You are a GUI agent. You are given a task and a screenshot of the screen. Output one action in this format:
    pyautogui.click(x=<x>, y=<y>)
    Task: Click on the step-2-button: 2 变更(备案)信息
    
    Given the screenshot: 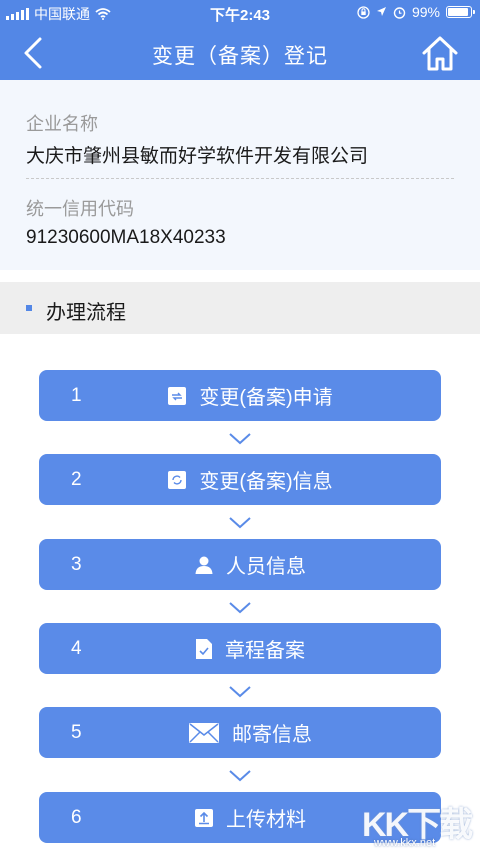 What is the action you would take?
    pyautogui.click(x=240, y=479)
    